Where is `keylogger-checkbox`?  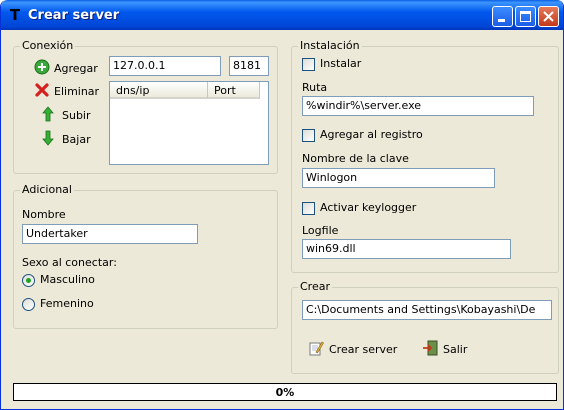 keylogger-checkbox is located at coordinates (308, 208).